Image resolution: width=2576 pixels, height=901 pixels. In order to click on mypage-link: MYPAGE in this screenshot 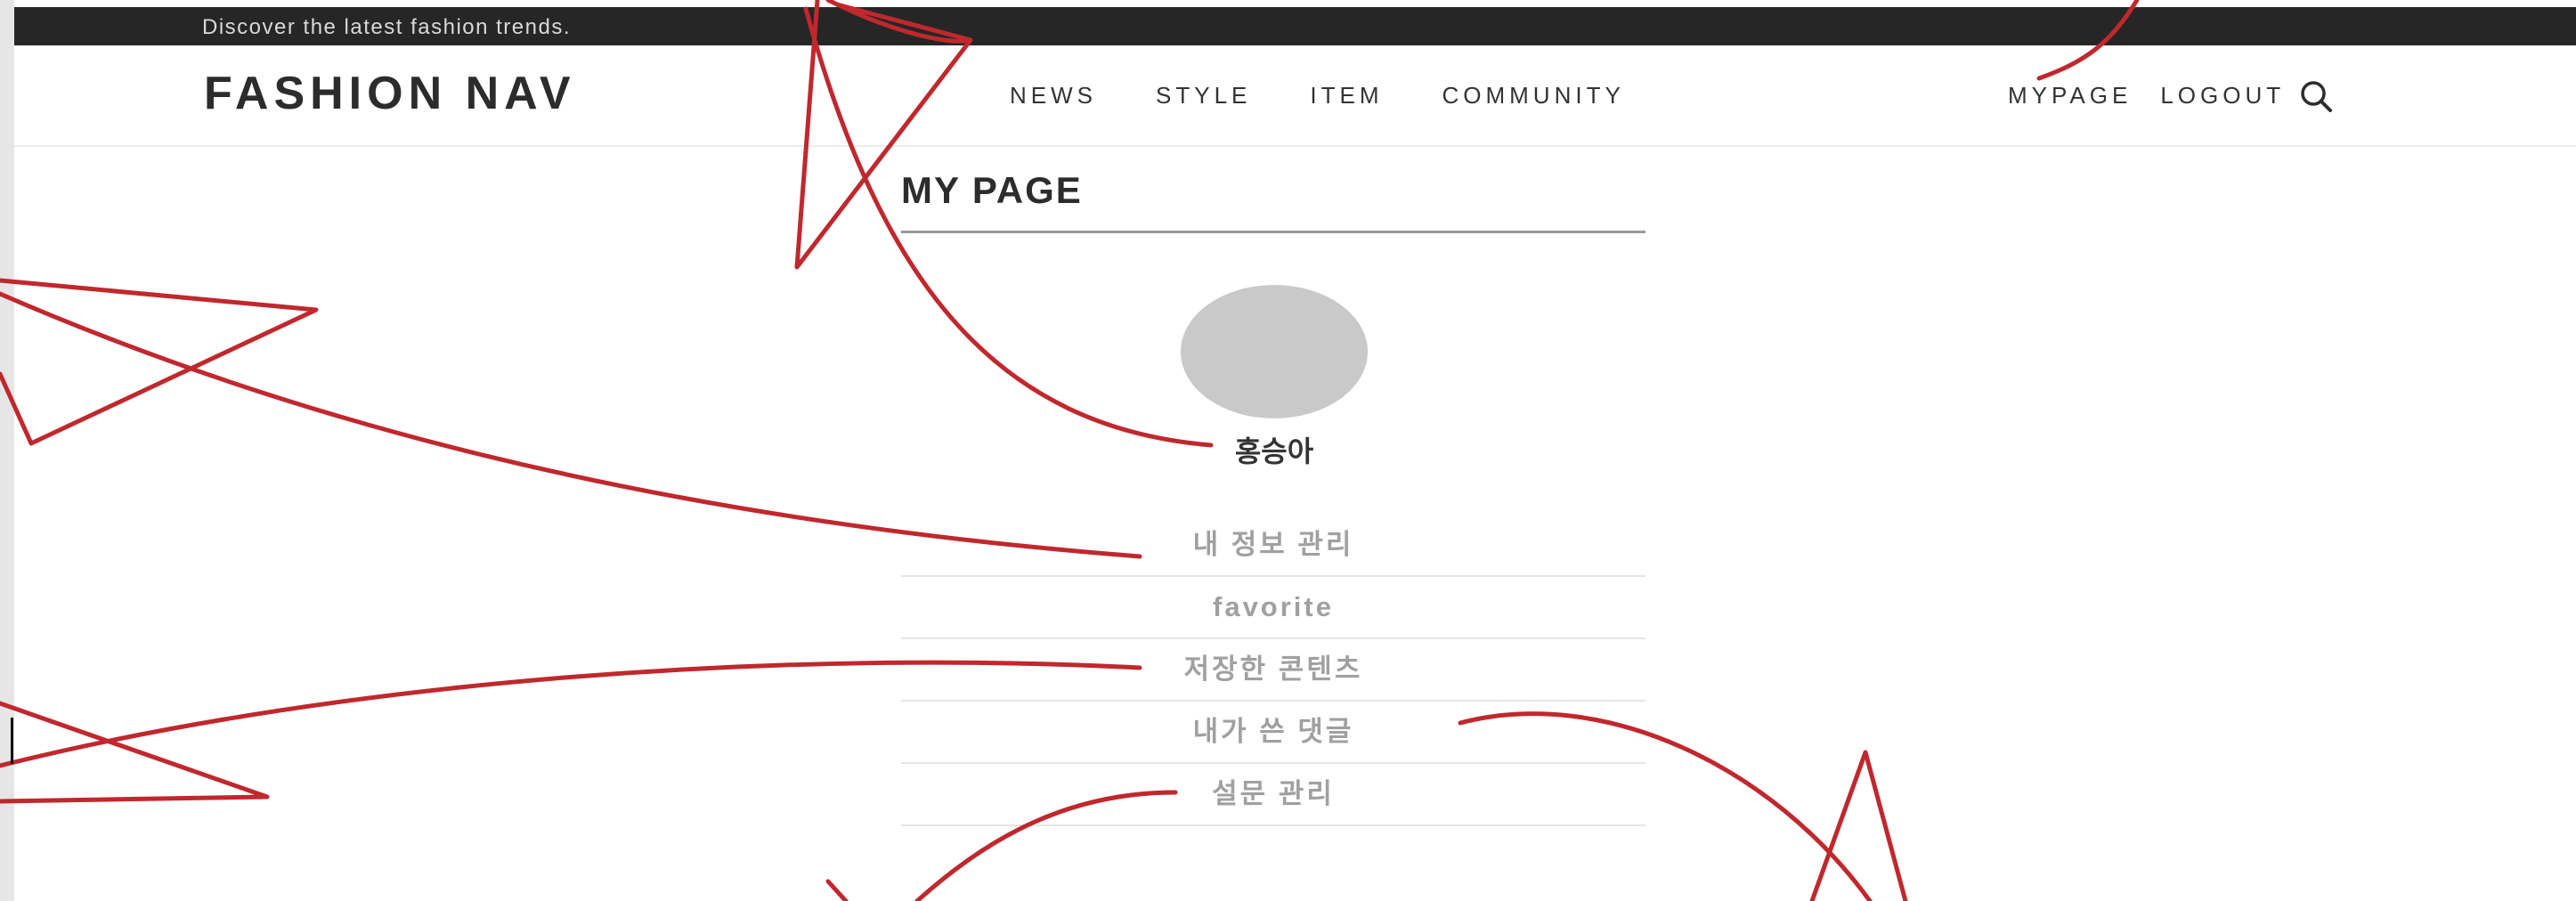, I will do `click(2070, 96)`.